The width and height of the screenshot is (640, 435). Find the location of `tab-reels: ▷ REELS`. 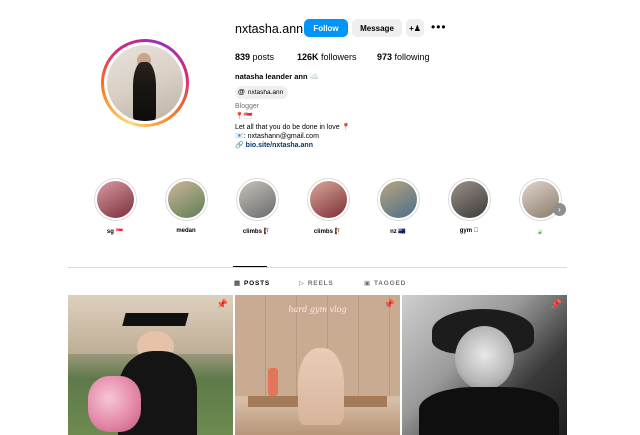

tab-reels: ▷ REELS is located at coordinates (316, 283).